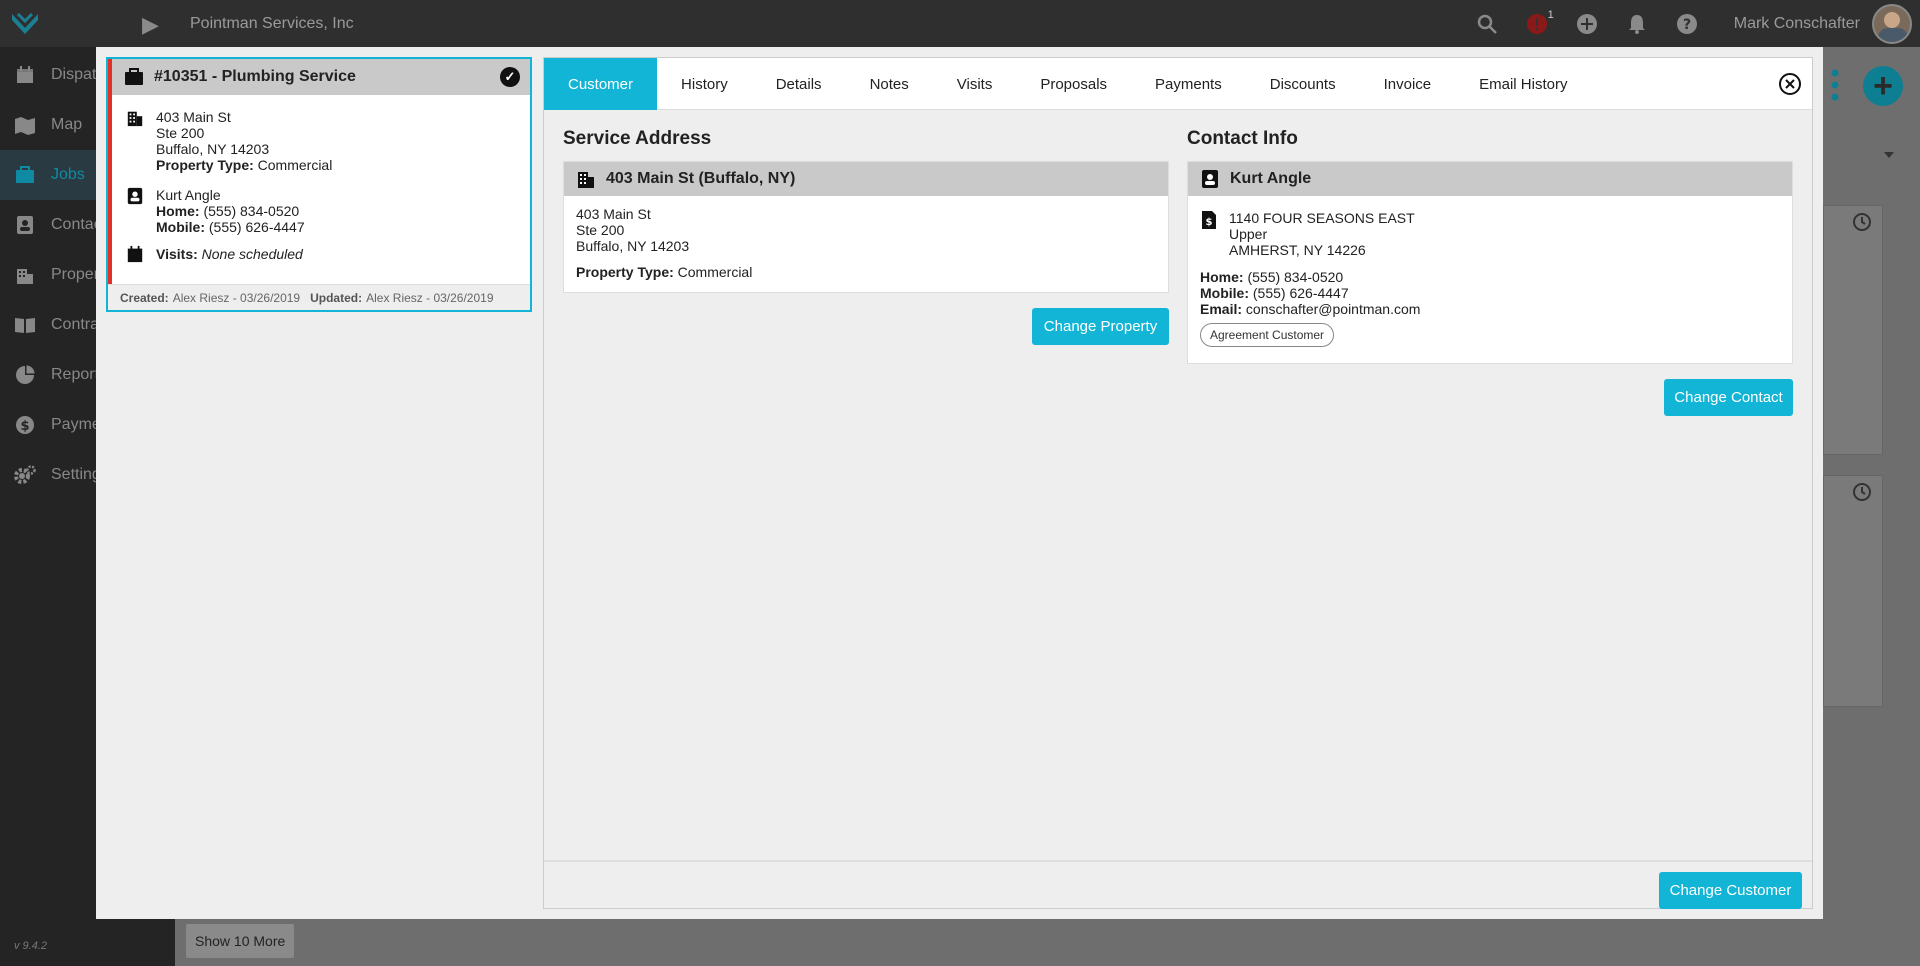 The width and height of the screenshot is (1920, 966). What do you see at coordinates (214, 254) in the screenshot?
I see `job-visits: Visits: None scheduled` at bounding box center [214, 254].